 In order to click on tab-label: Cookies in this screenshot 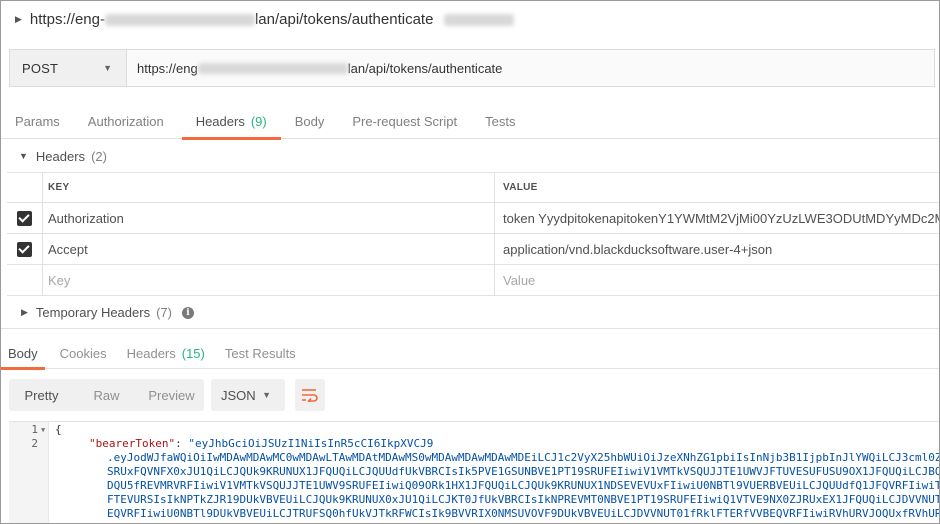, I will do `click(83, 353)`.